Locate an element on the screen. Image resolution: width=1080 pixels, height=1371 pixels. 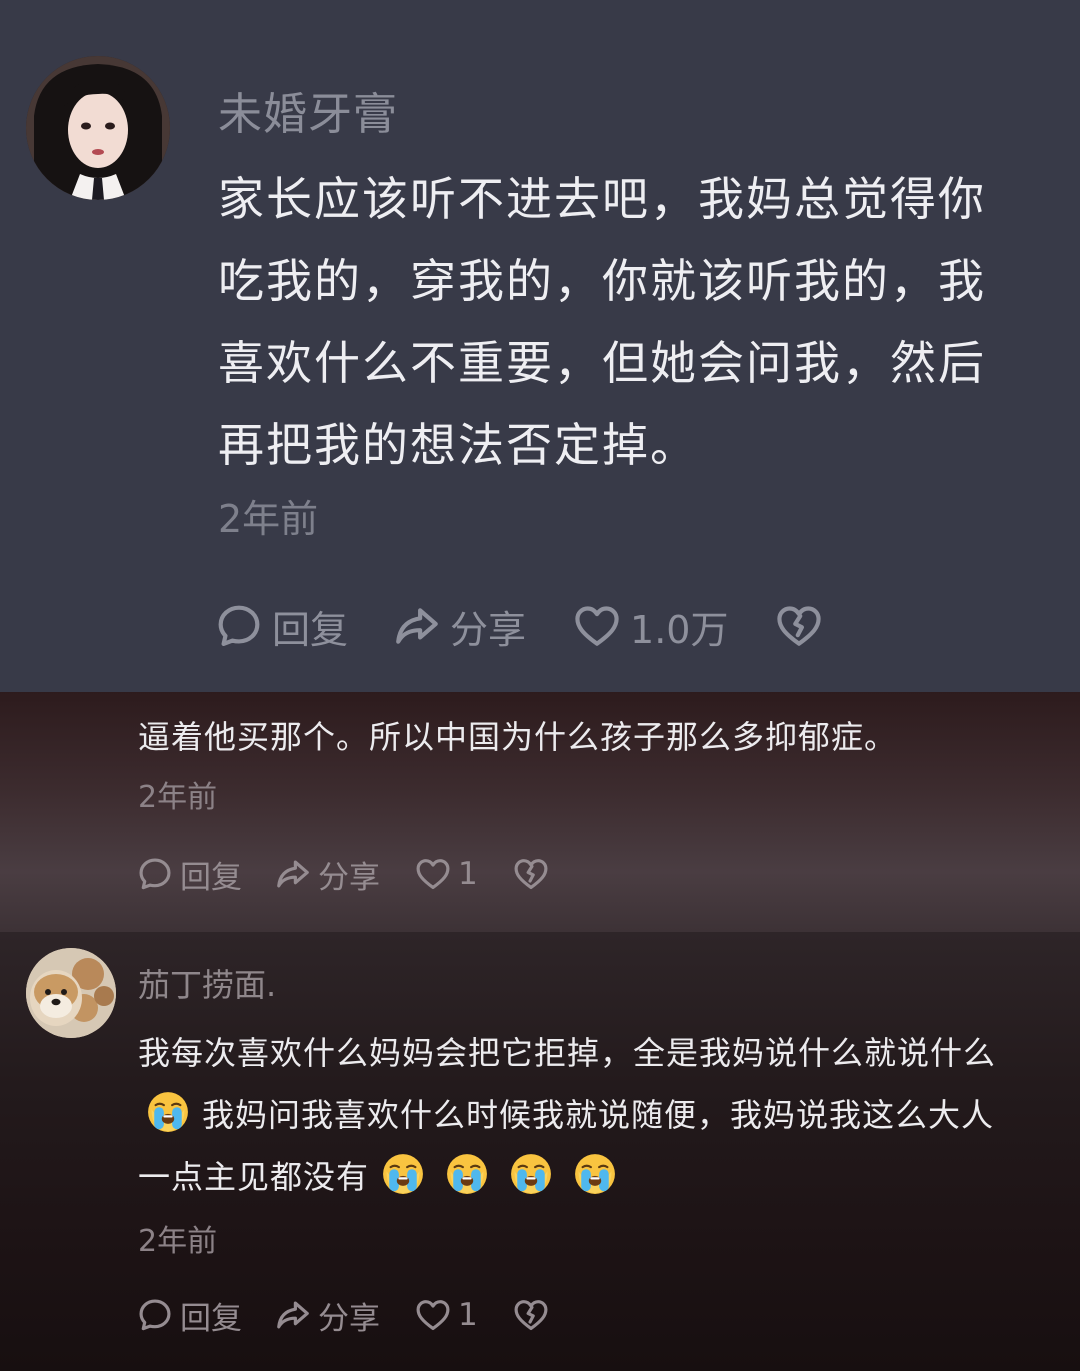
username: 茄丁捞面. is located at coordinates (207, 983).